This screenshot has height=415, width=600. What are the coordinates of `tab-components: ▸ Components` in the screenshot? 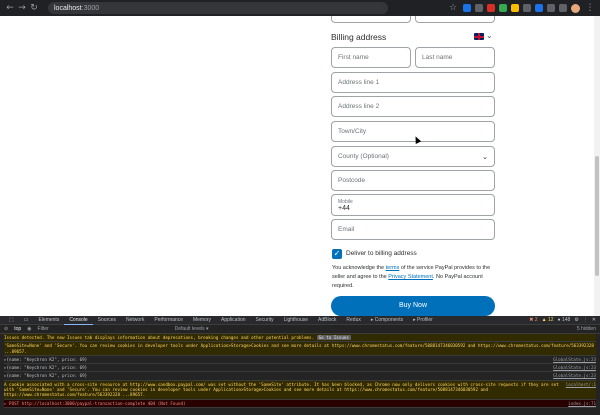 It's located at (387, 320).